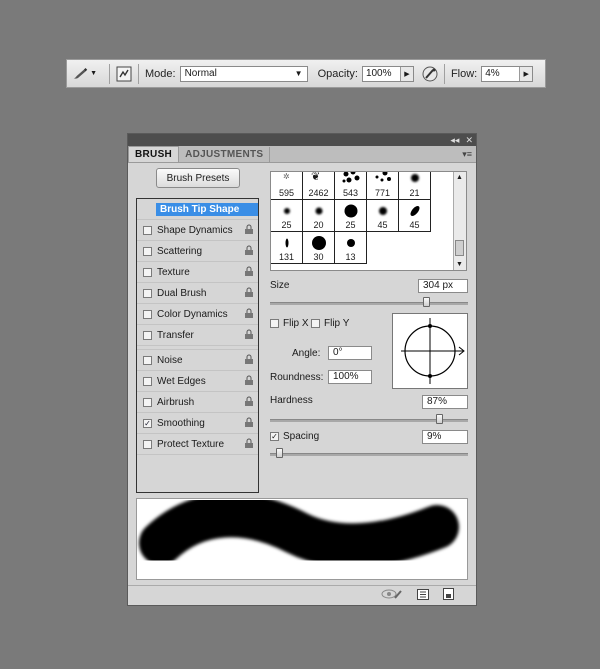 Image resolution: width=600 pixels, height=669 pixels. What do you see at coordinates (469, 140) in the screenshot?
I see `close-icon: ✕` at bounding box center [469, 140].